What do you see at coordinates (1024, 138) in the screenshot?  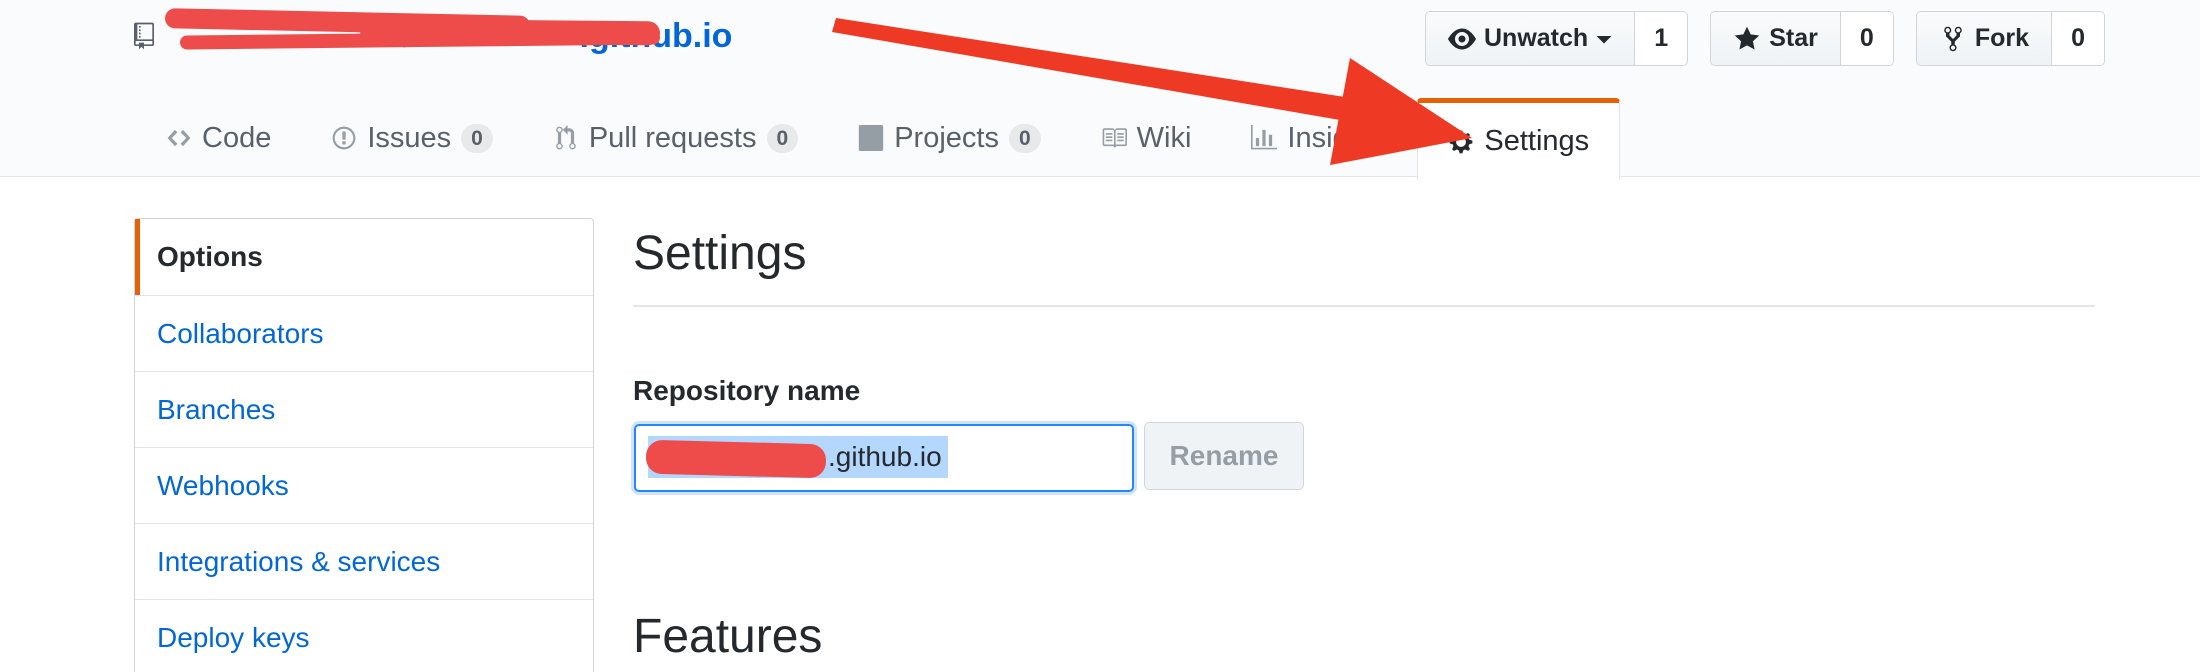 I see `projects-counter: 0` at bounding box center [1024, 138].